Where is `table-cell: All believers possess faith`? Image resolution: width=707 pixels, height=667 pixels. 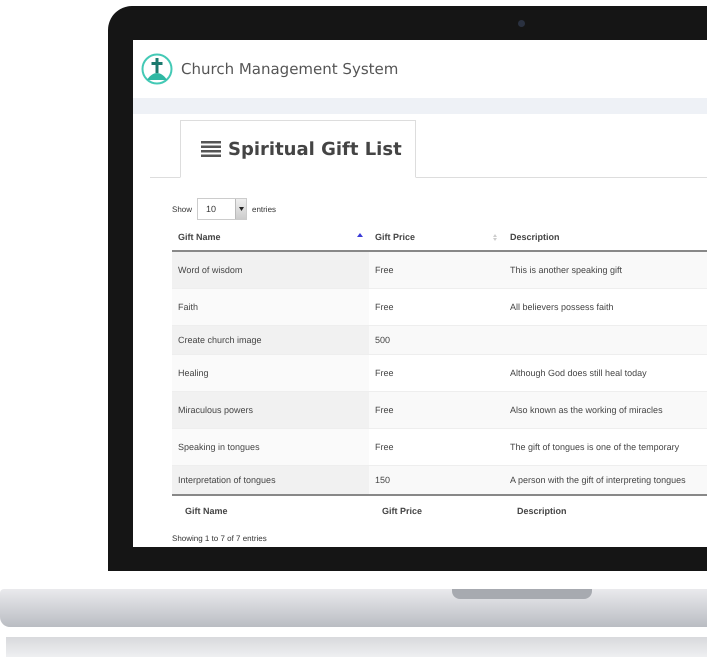 table-cell: All believers possess faith is located at coordinates (562, 307).